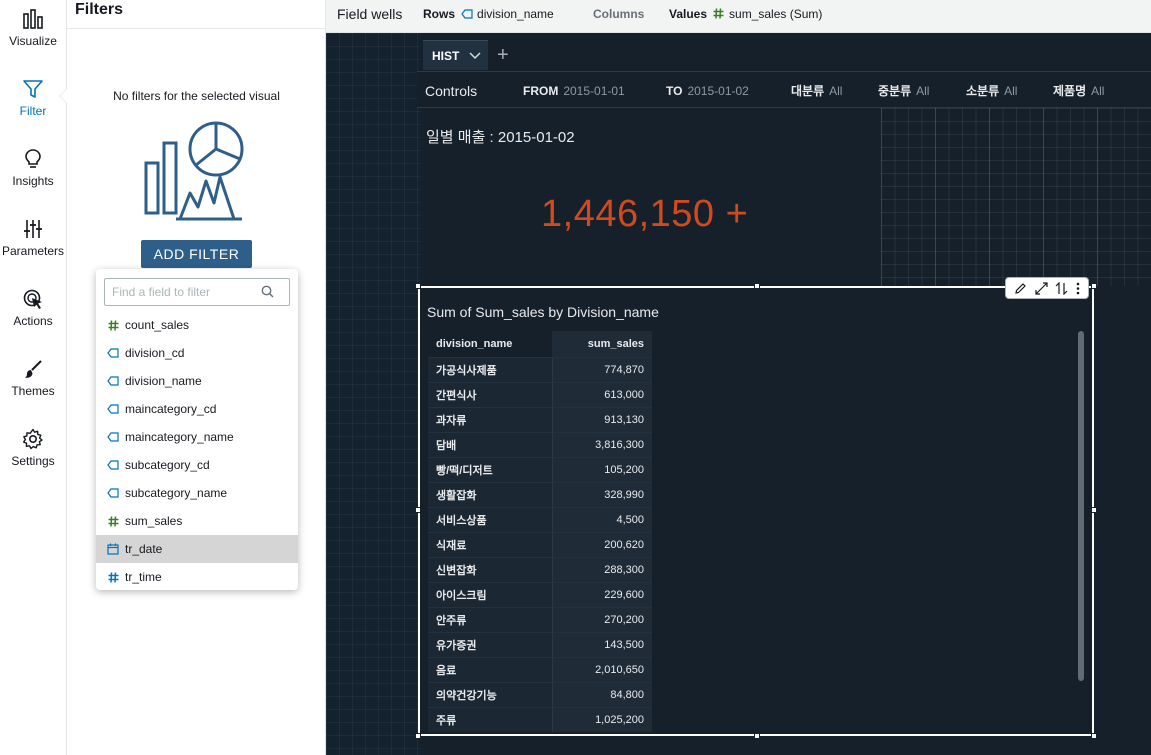 The width and height of the screenshot is (1151, 755). Describe the element at coordinates (167, 465) in the screenshot. I see `field-label: subcategory_cd` at that location.